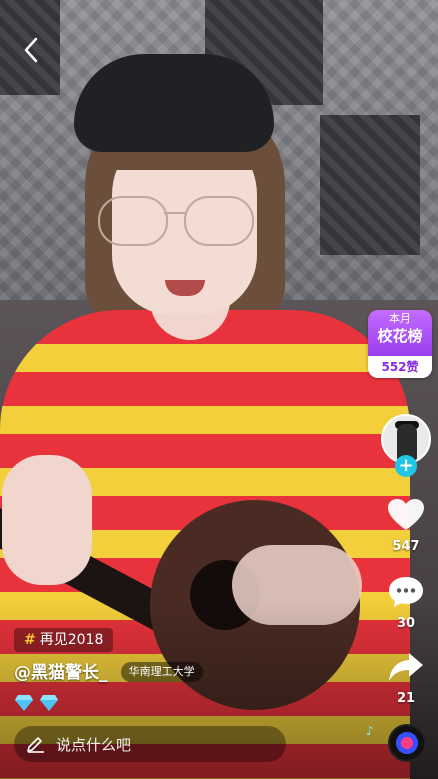 This screenshot has height=779, width=438. Describe the element at coordinates (406, 592) in the screenshot. I see `comment-bubble-icon` at that location.